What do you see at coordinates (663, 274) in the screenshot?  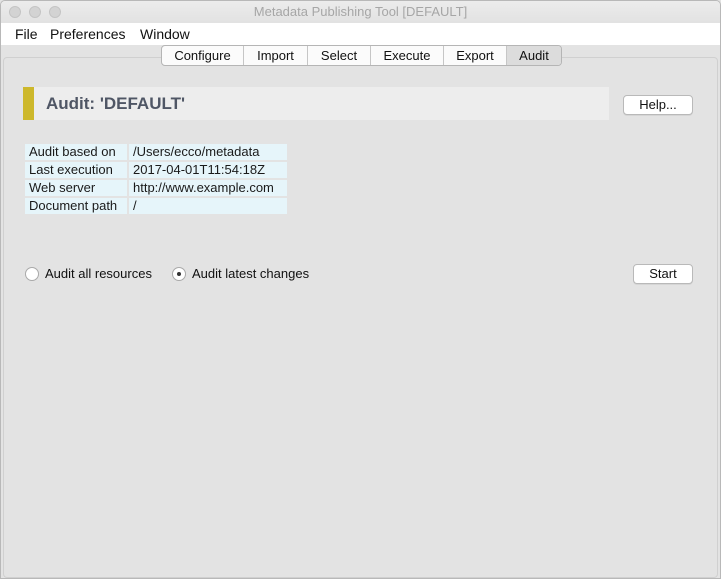 I see `start-button: Start` at bounding box center [663, 274].